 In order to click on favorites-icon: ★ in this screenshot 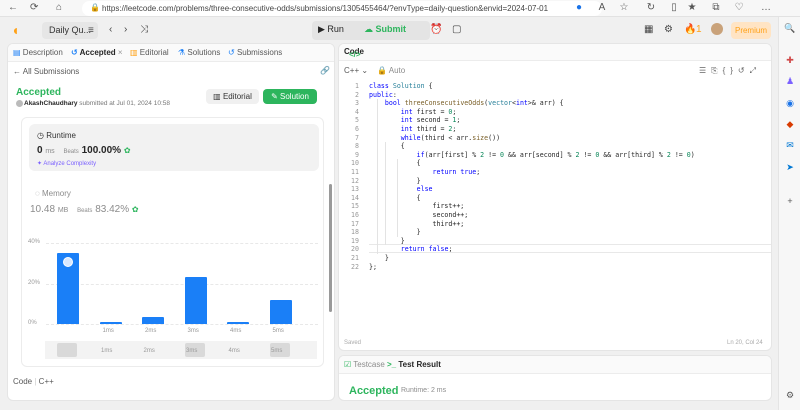, I will do `click(692, 8)`.